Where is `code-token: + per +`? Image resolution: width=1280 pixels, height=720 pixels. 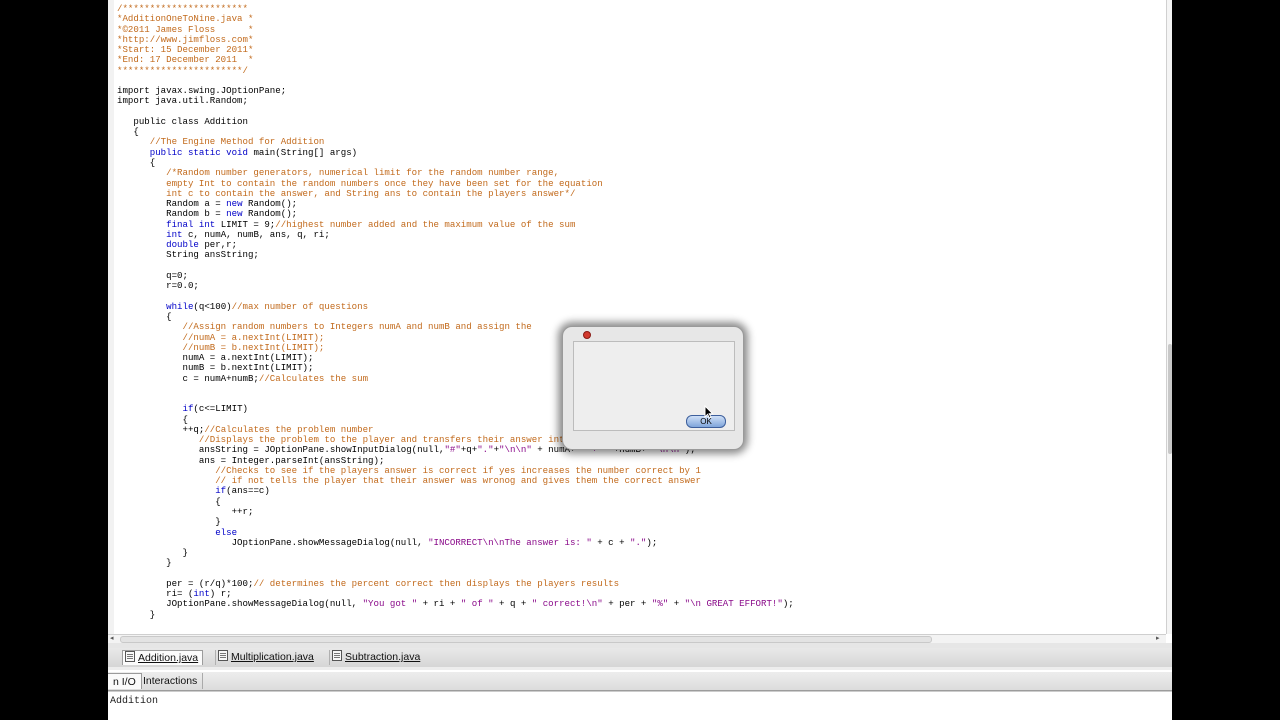 code-token: + per + is located at coordinates (627, 604).